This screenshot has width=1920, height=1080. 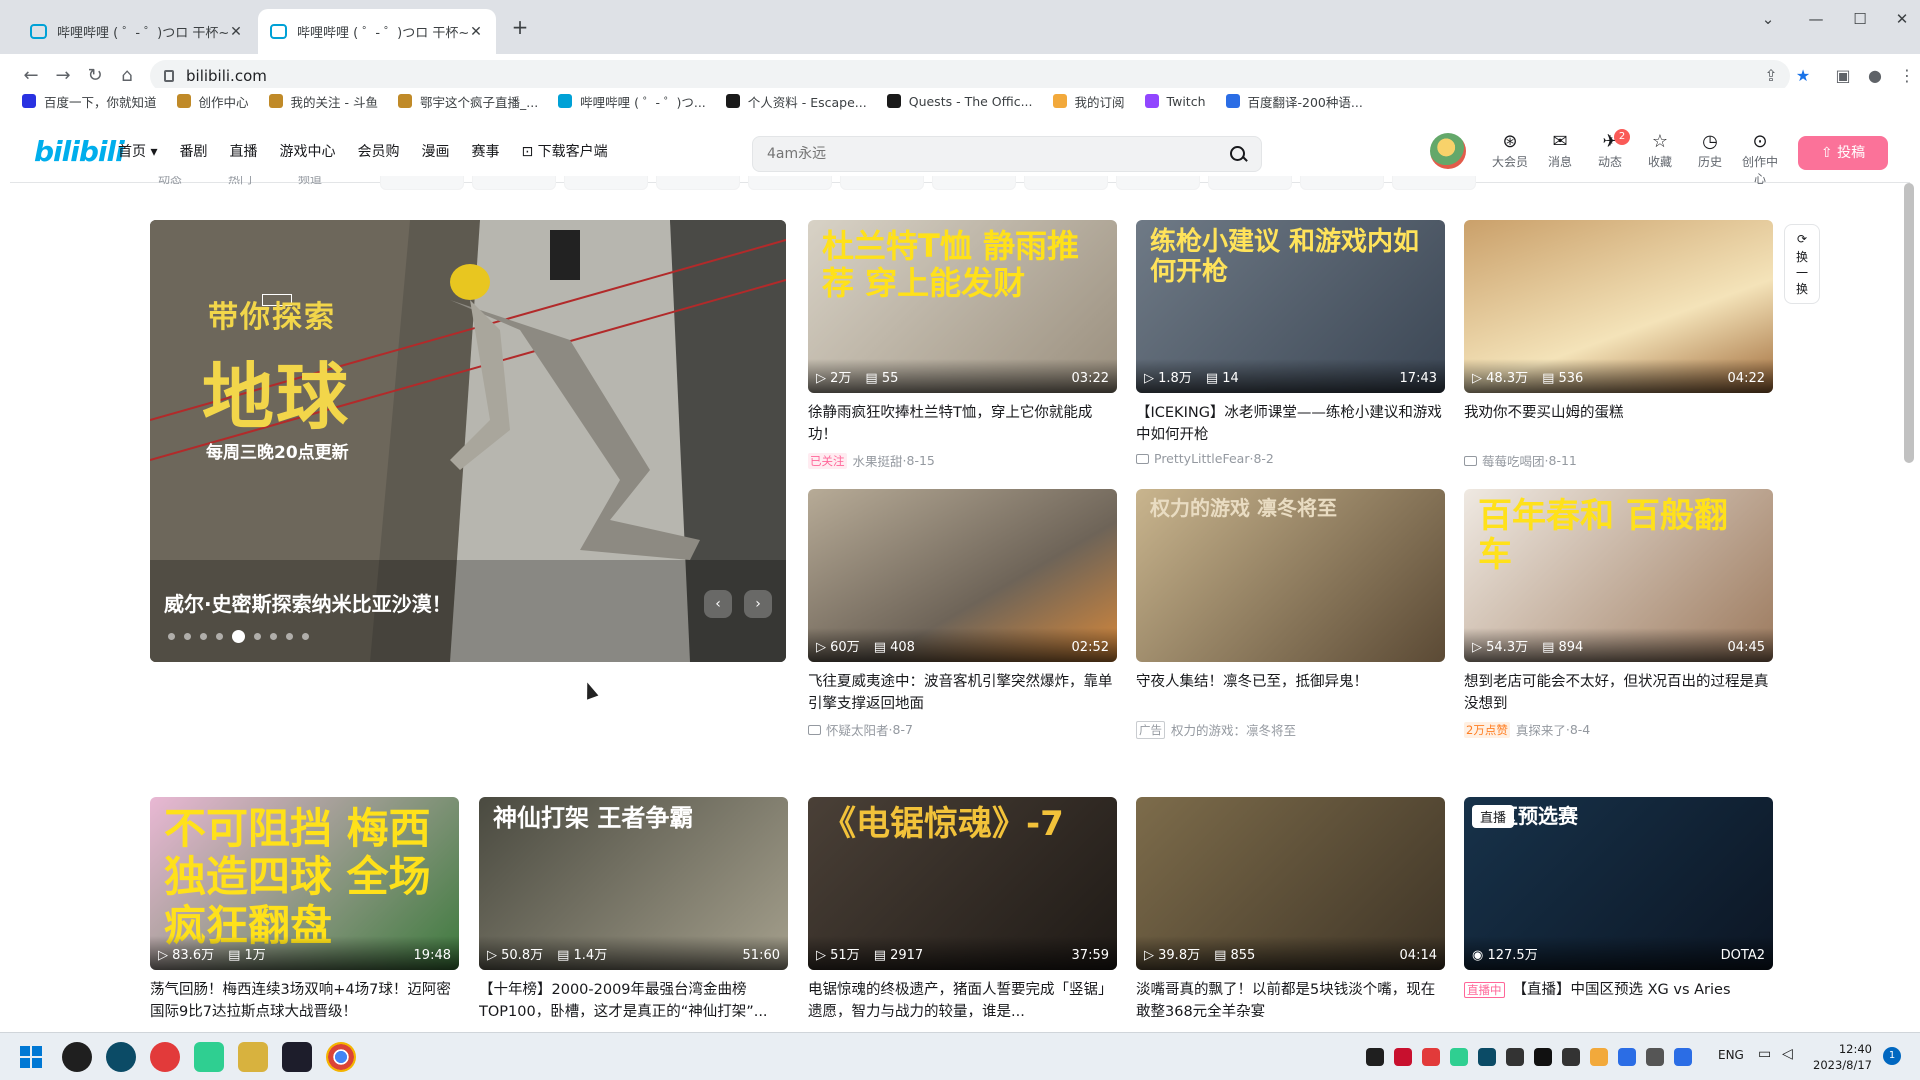 What do you see at coordinates (1787, 1054) in the screenshot?
I see `volume-icon: ◁` at bounding box center [1787, 1054].